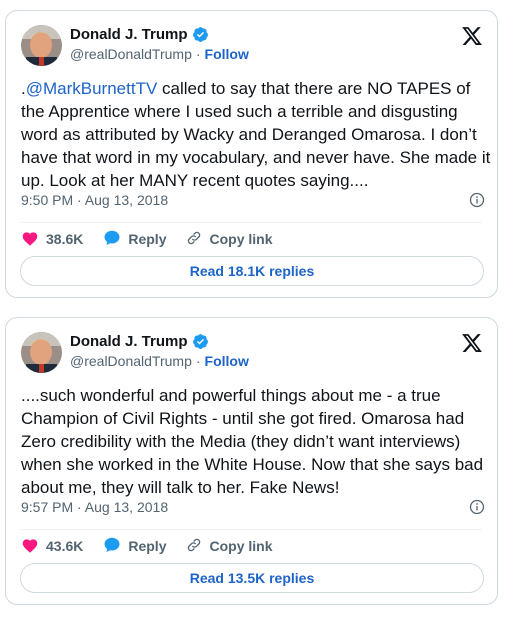 This screenshot has height=620, width=515. What do you see at coordinates (94, 507) in the screenshot?
I see `timestamp: 9:57 PM · Aug 13, 2018` at bounding box center [94, 507].